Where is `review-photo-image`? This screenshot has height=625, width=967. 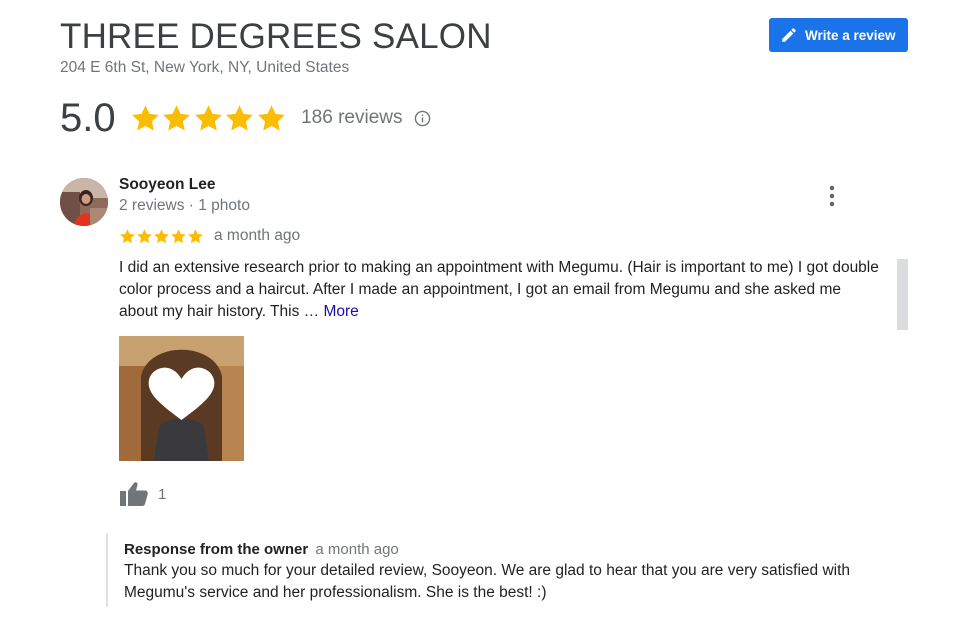
review-photo-image is located at coordinates (181, 398).